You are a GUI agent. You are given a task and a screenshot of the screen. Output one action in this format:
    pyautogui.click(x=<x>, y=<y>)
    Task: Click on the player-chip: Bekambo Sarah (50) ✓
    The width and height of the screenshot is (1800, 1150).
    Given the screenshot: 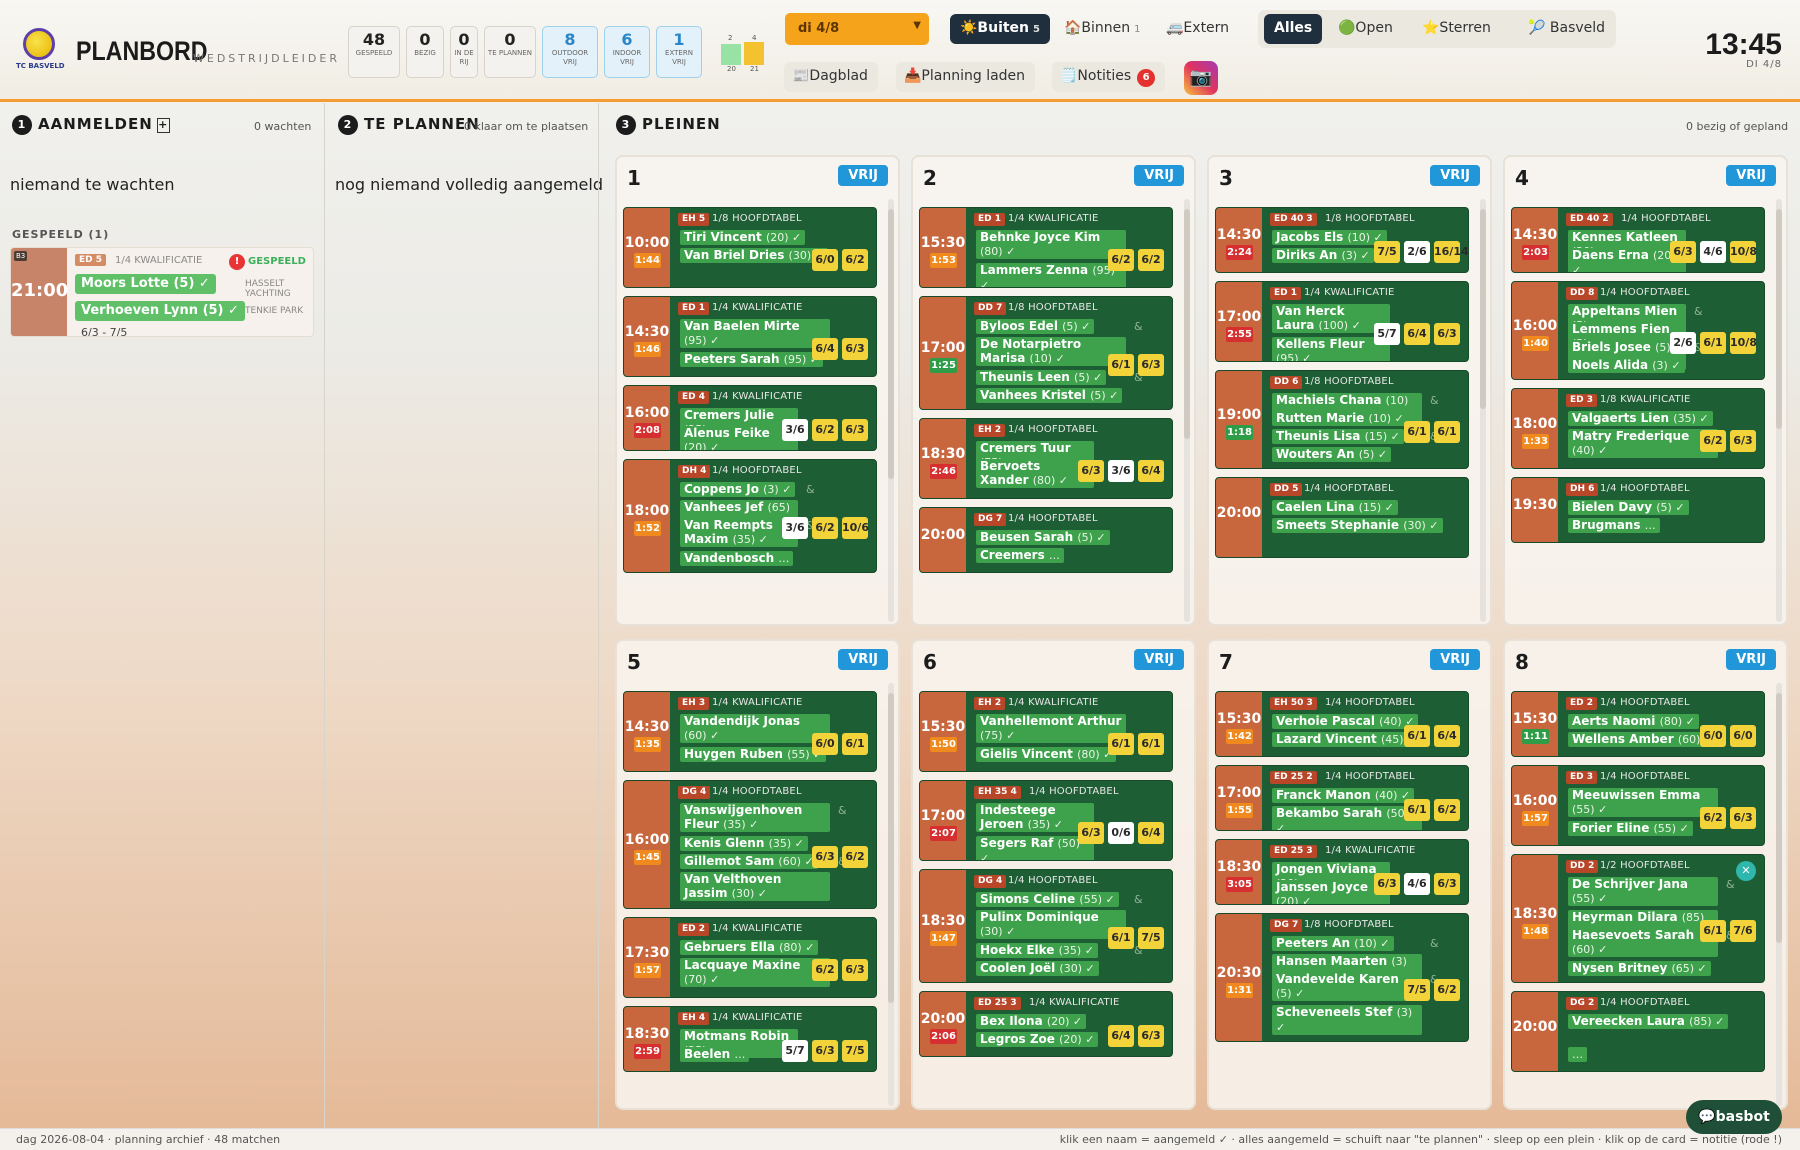 What is the action you would take?
    pyautogui.click(x=1347, y=818)
    